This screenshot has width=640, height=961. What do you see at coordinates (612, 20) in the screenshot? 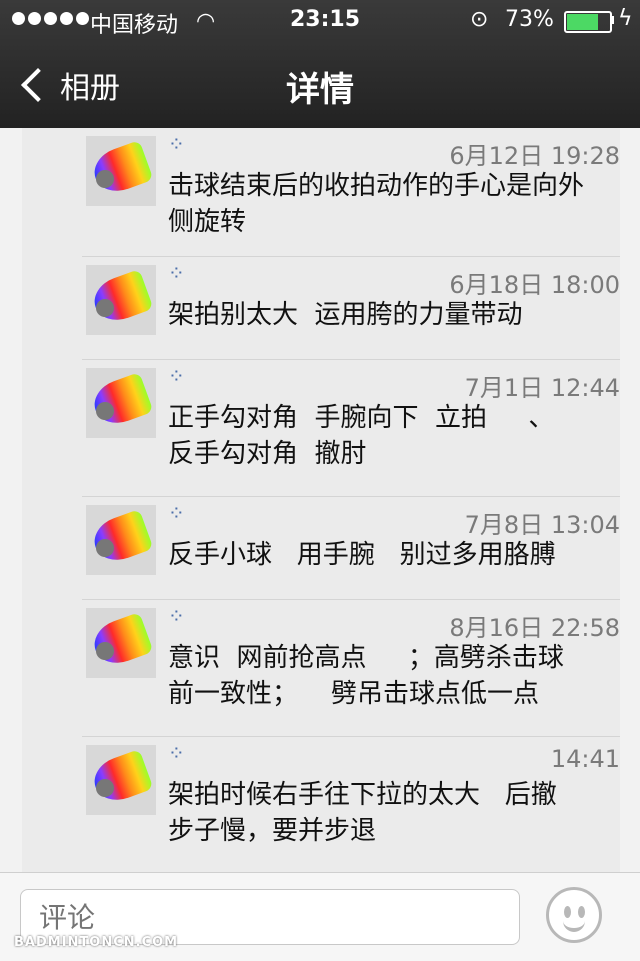
I see `battery-tip` at bounding box center [612, 20].